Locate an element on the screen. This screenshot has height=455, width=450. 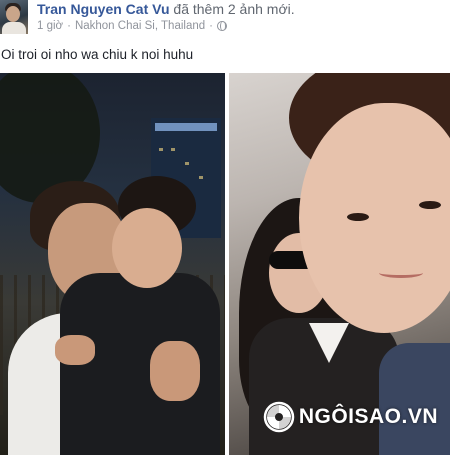
building-sign is located at coordinates (186, 127).